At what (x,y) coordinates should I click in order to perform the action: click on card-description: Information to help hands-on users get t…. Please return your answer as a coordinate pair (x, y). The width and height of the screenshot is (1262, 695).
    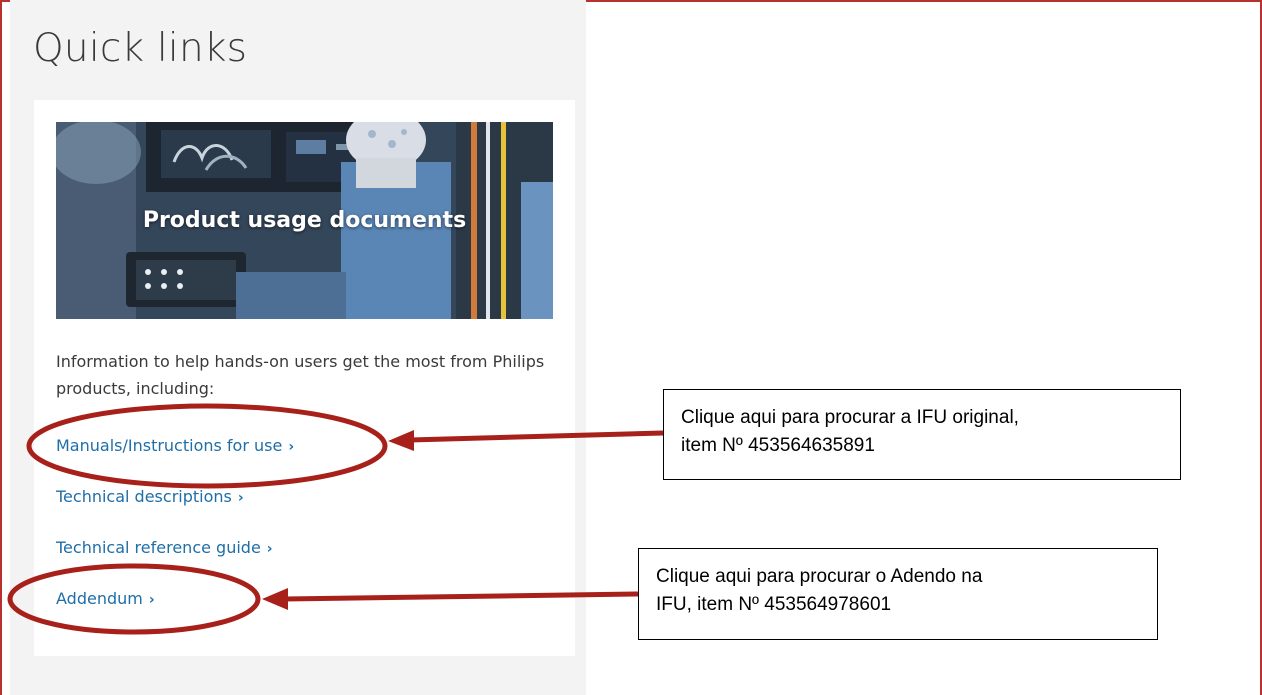
    Looking at the image, I should click on (300, 375).